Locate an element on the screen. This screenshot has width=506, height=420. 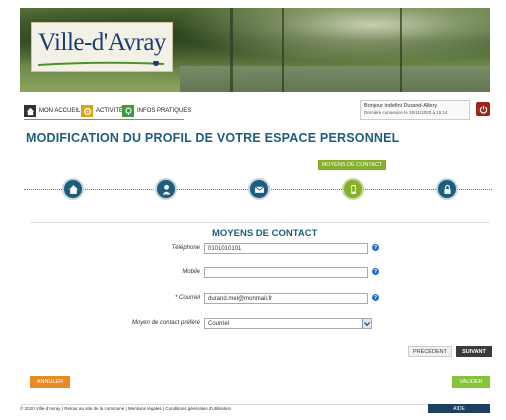
activities-icon is located at coordinates (87, 111).